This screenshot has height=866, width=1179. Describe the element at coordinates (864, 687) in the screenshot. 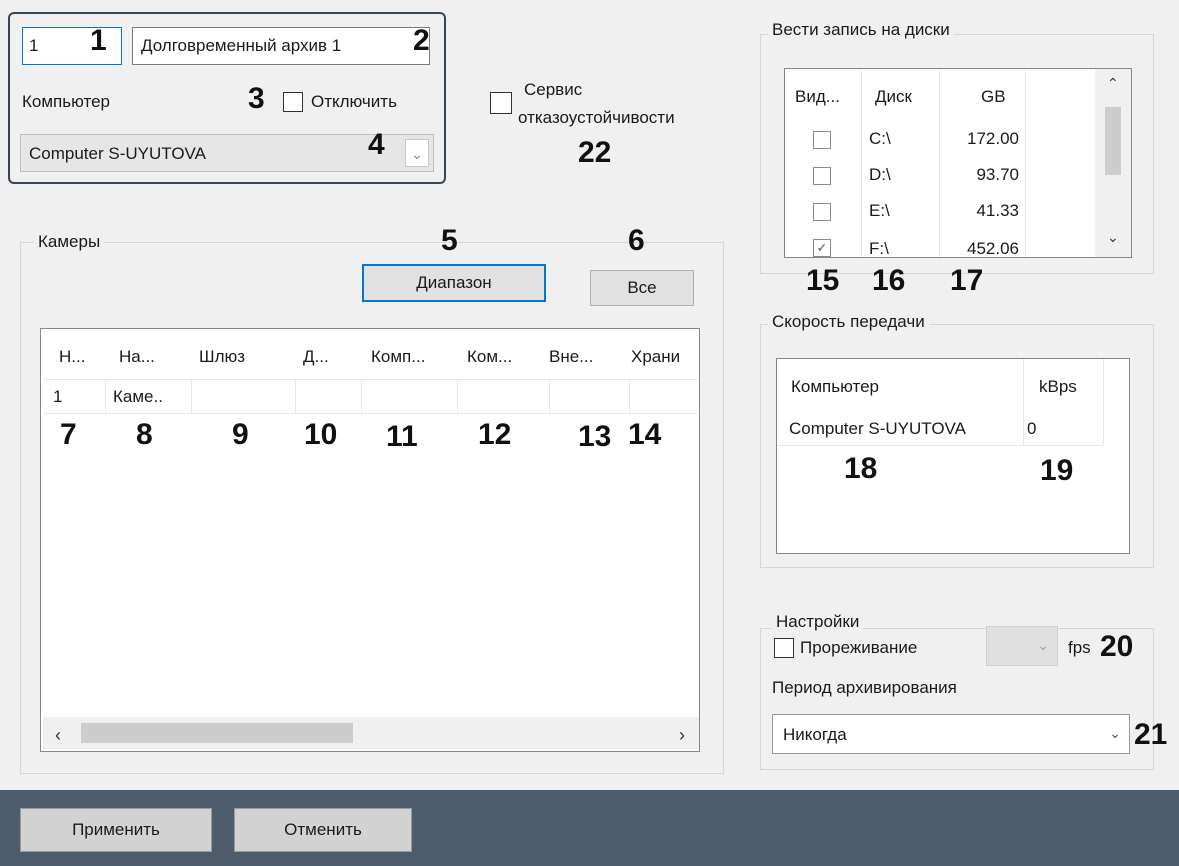

I see `period-label: Период архивирования` at that location.